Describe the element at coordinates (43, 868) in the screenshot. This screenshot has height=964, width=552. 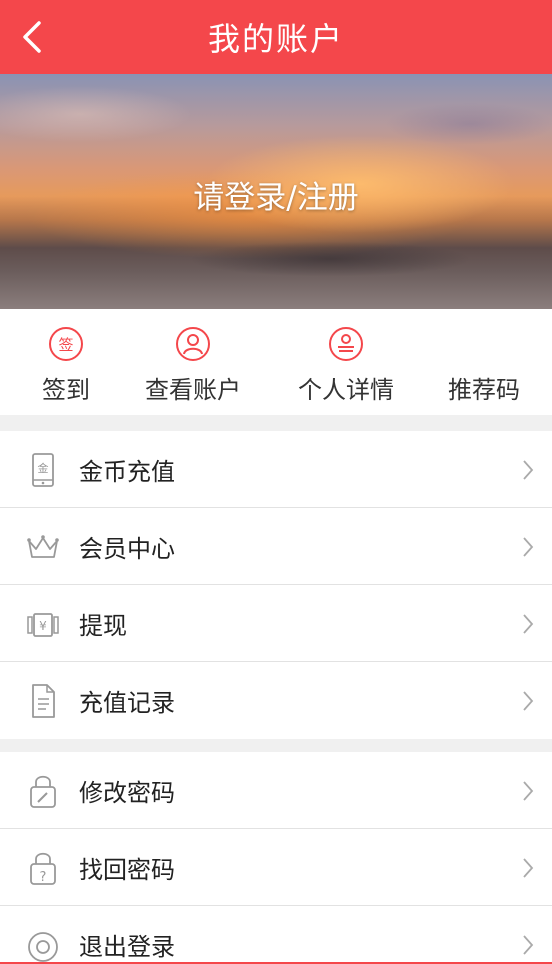
I see `lock-question-icon: ?` at that location.